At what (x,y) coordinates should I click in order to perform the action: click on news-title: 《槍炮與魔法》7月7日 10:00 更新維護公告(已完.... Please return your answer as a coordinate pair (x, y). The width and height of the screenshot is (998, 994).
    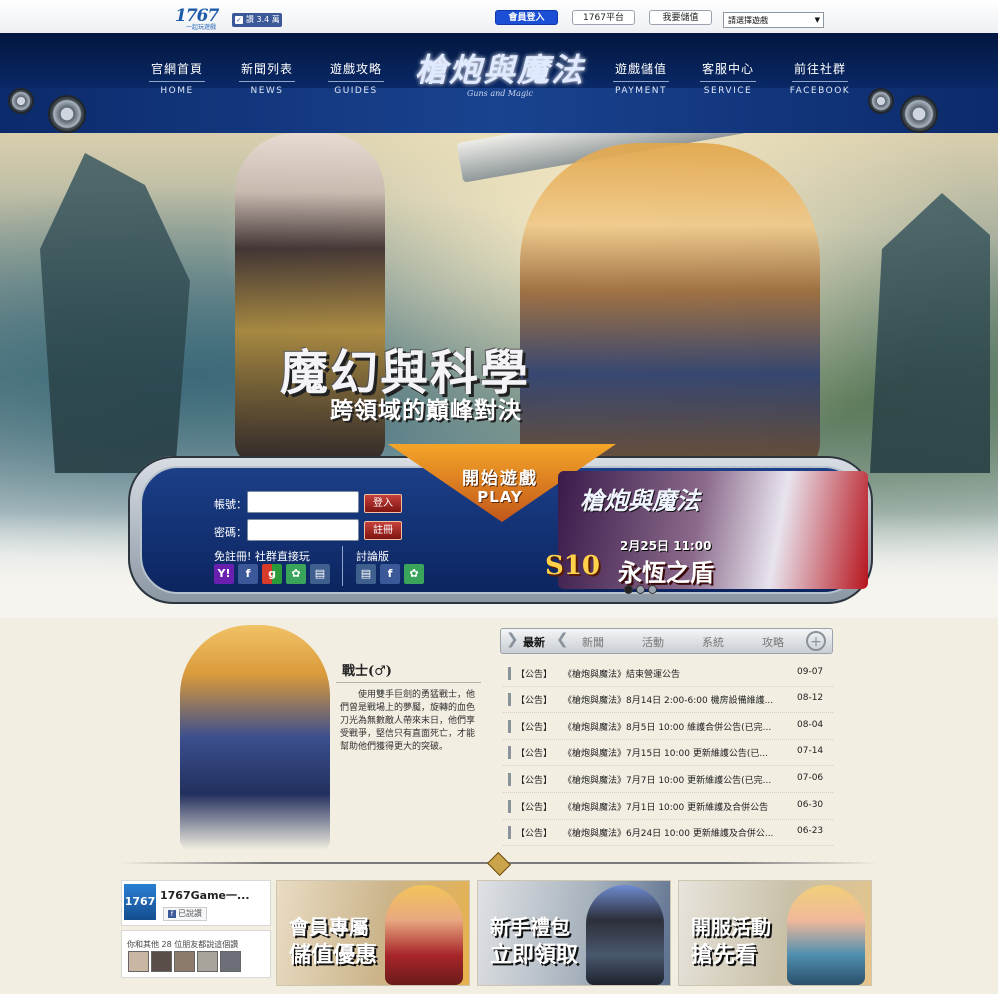
    Looking at the image, I should click on (675, 779).